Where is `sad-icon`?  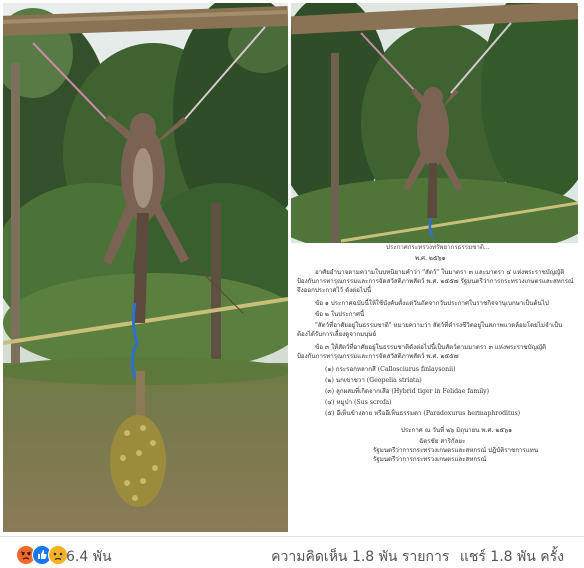
sad-icon is located at coordinates (58, 555).